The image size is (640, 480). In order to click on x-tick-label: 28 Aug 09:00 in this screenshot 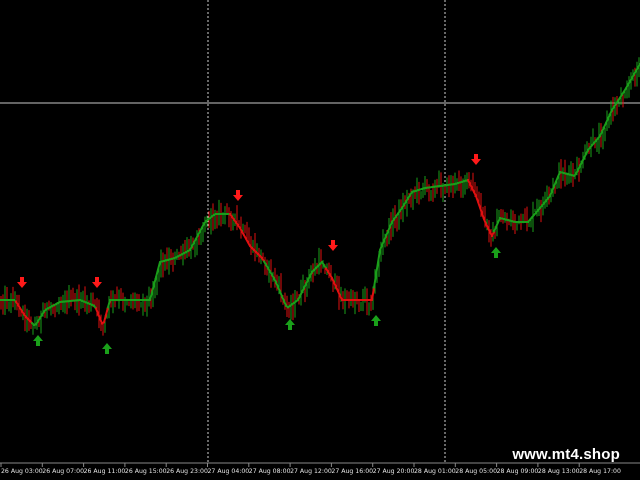, I will do `click(518, 471)`.